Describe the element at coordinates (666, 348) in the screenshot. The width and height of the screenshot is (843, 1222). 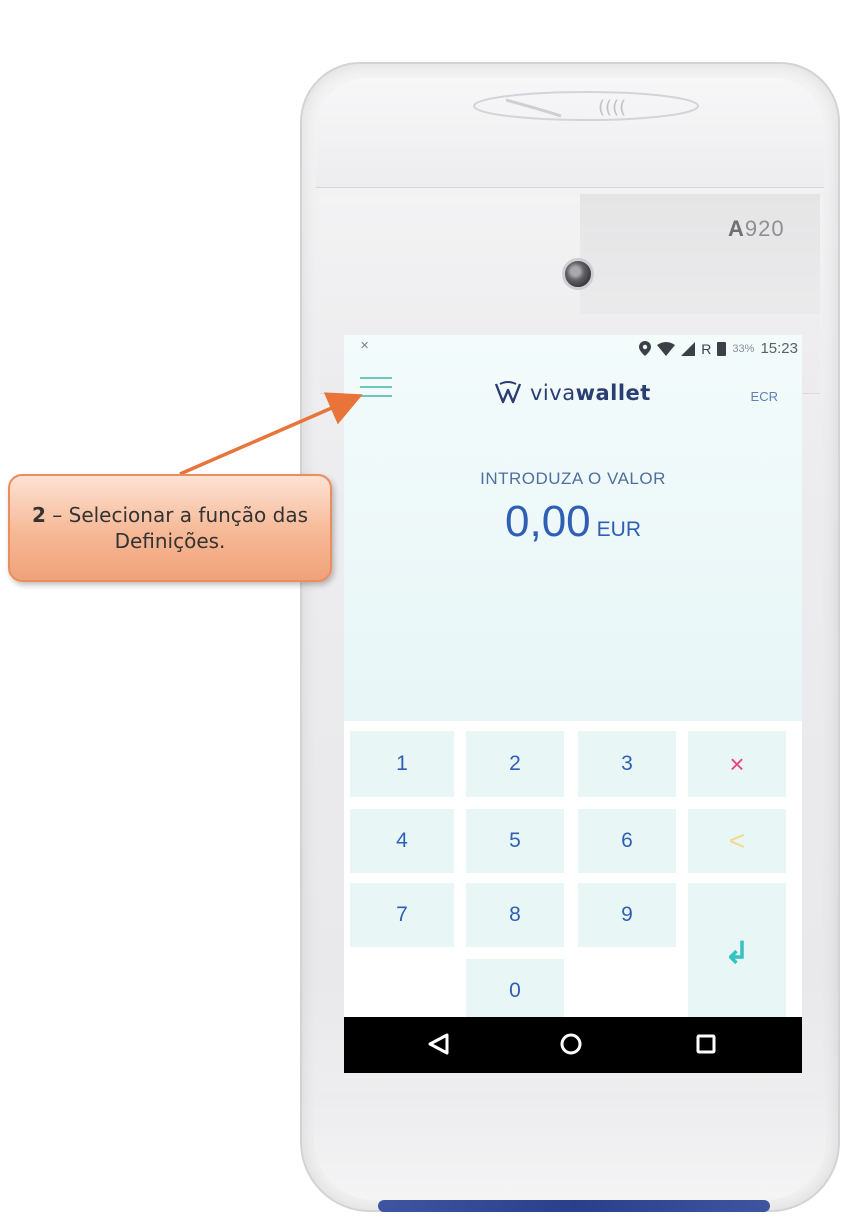
I see `wifi-icon` at that location.